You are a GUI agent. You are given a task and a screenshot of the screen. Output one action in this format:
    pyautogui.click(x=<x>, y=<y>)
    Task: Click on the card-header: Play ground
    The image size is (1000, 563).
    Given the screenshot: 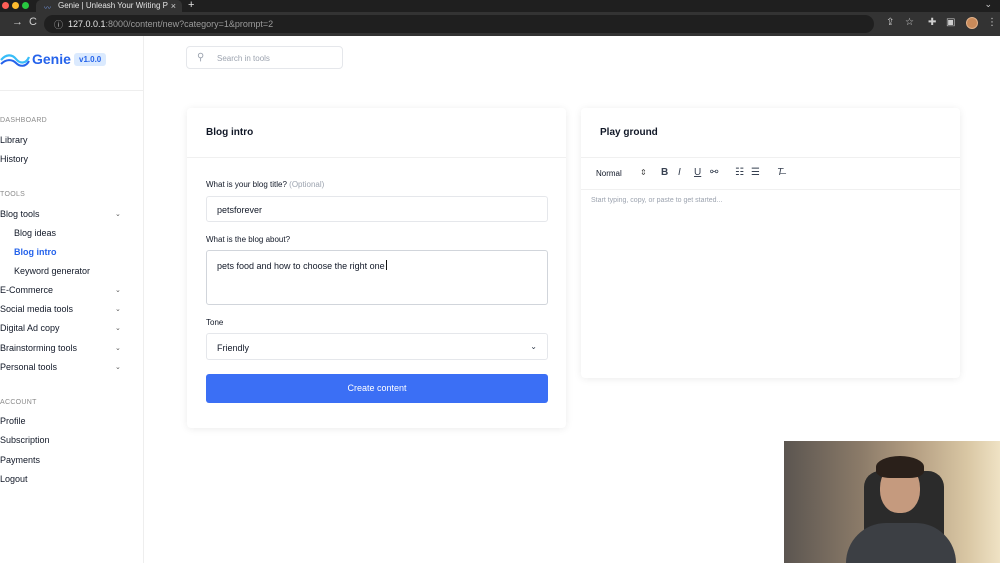 What is the action you would take?
    pyautogui.click(x=770, y=133)
    